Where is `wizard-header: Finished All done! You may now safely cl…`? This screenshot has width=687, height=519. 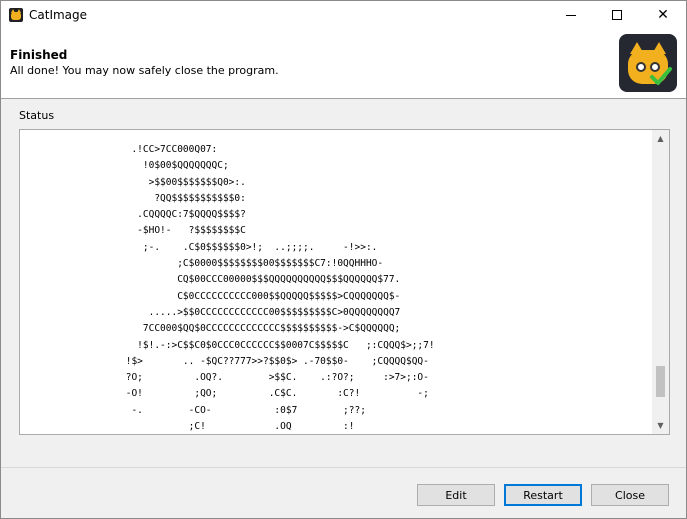 wizard-header: Finished All done! You may now safely cl… is located at coordinates (343, 64).